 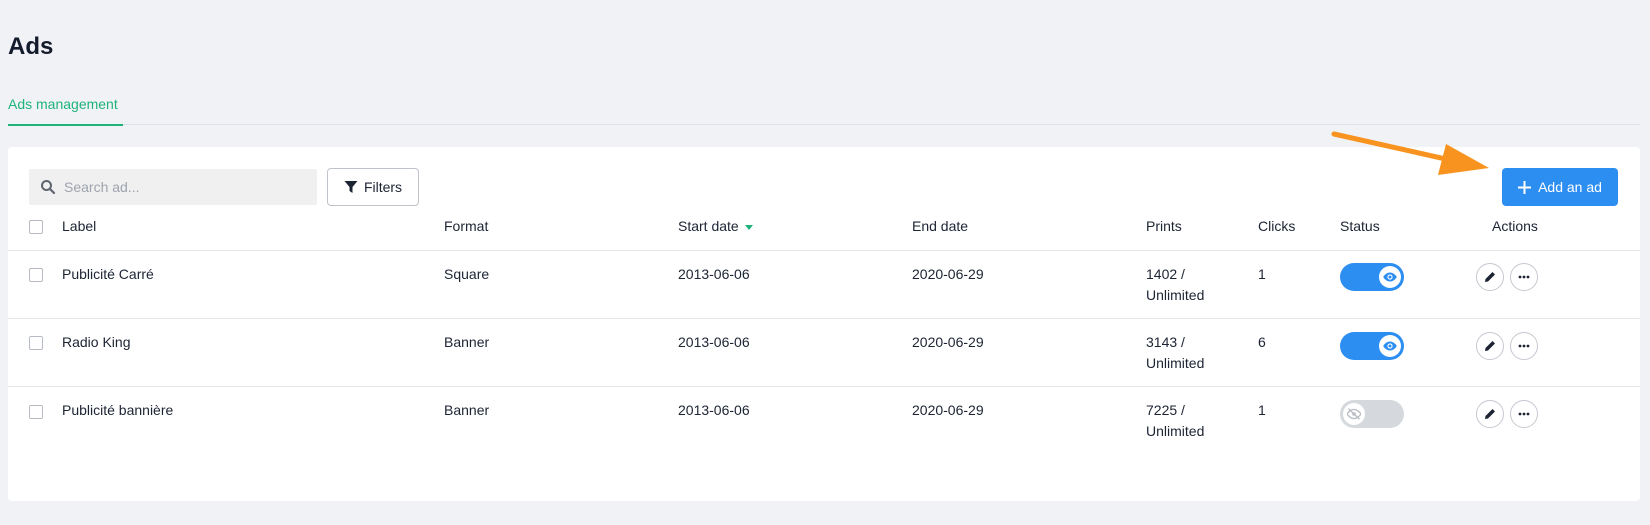 What do you see at coordinates (36, 227) in the screenshot?
I see `select-all-checkbox` at bounding box center [36, 227].